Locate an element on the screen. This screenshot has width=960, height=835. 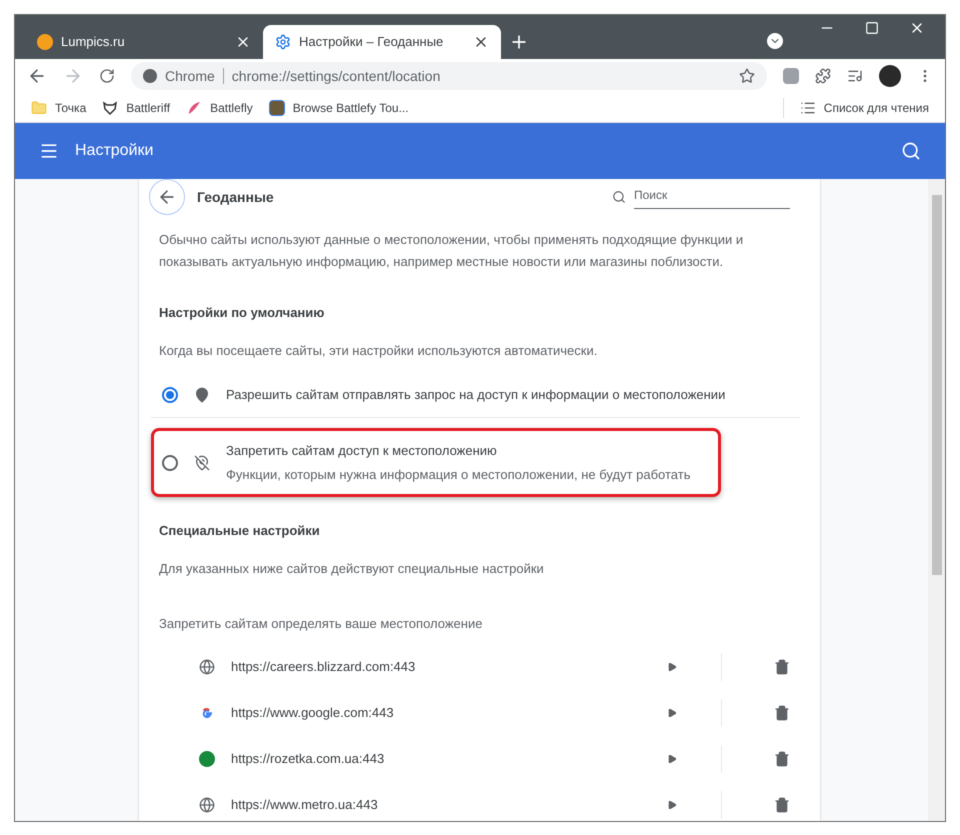
search-field: Поиск is located at coordinates (712, 197).